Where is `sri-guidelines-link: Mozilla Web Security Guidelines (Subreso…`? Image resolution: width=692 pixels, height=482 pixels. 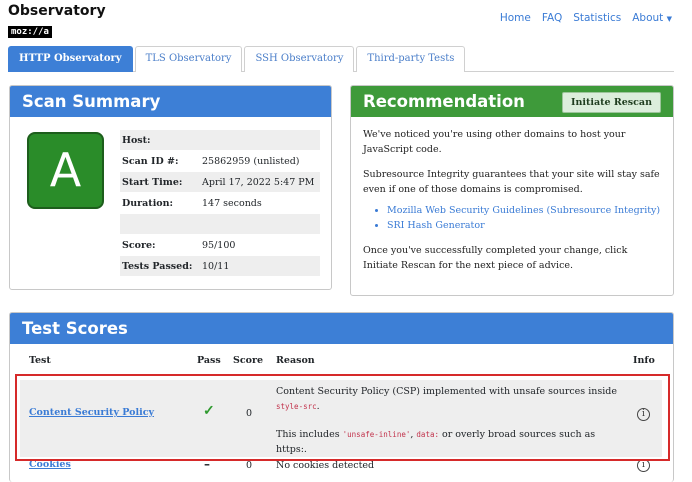
sri-guidelines-link: Mozilla Web Security Guidelines (Subreso… is located at coordinates (523, 210).